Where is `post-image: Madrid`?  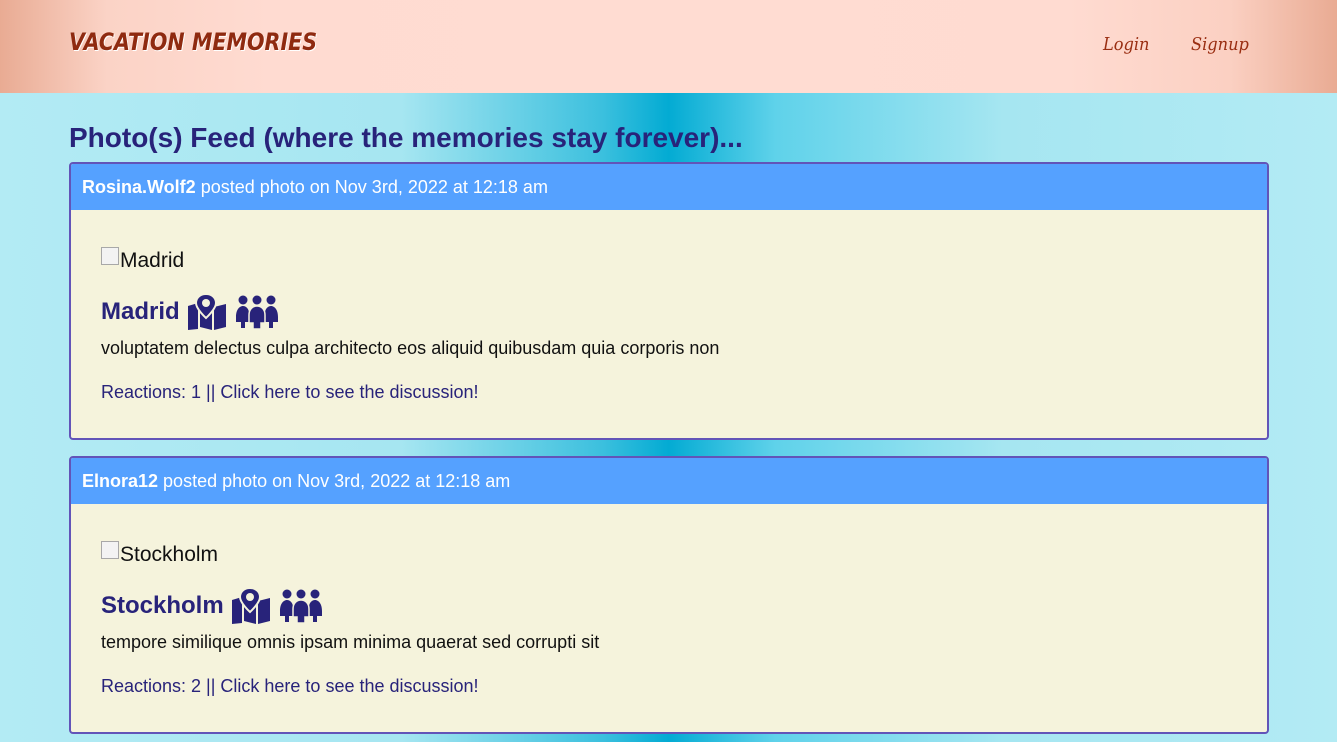 post-image: Madrid is located at coordinates (669, 260).